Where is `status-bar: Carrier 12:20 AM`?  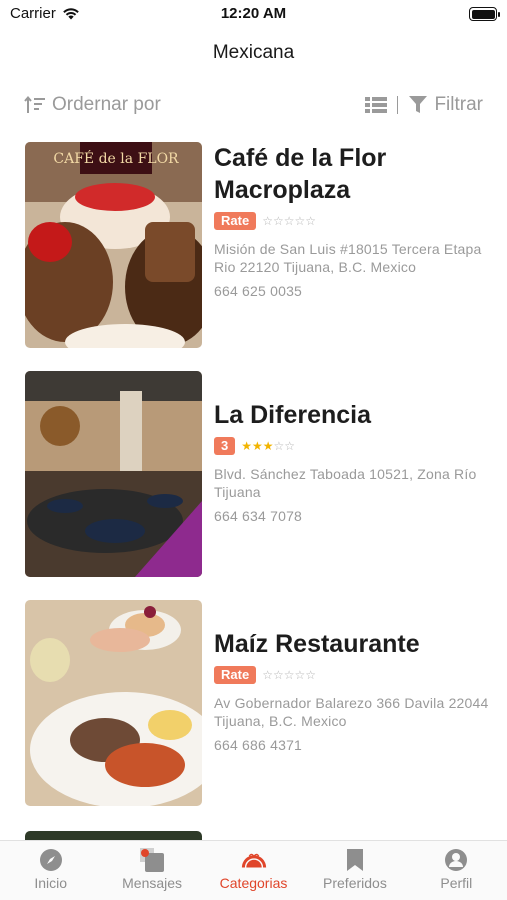 status-bar: Carrier 12:20 AM is located at coordinates (253, 15).